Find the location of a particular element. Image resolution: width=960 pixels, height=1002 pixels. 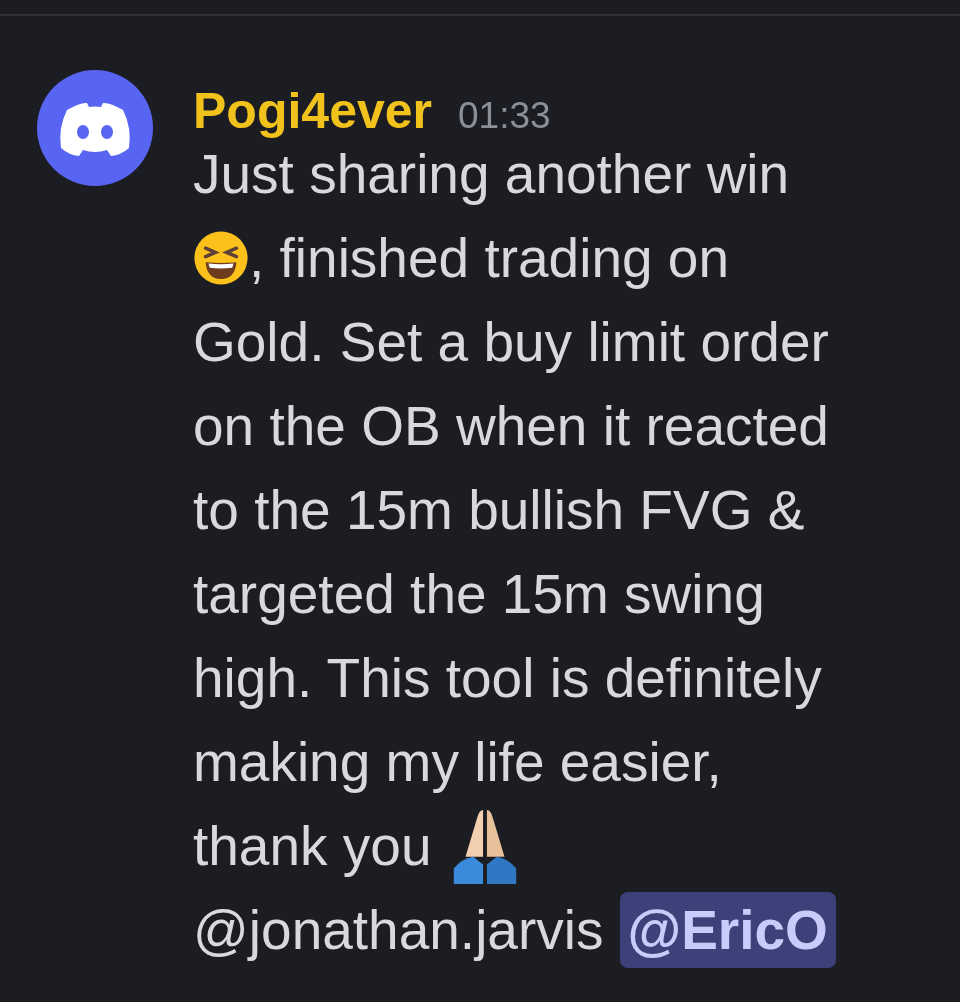

user-mention: @EricO is located at coordinates (727, 930).